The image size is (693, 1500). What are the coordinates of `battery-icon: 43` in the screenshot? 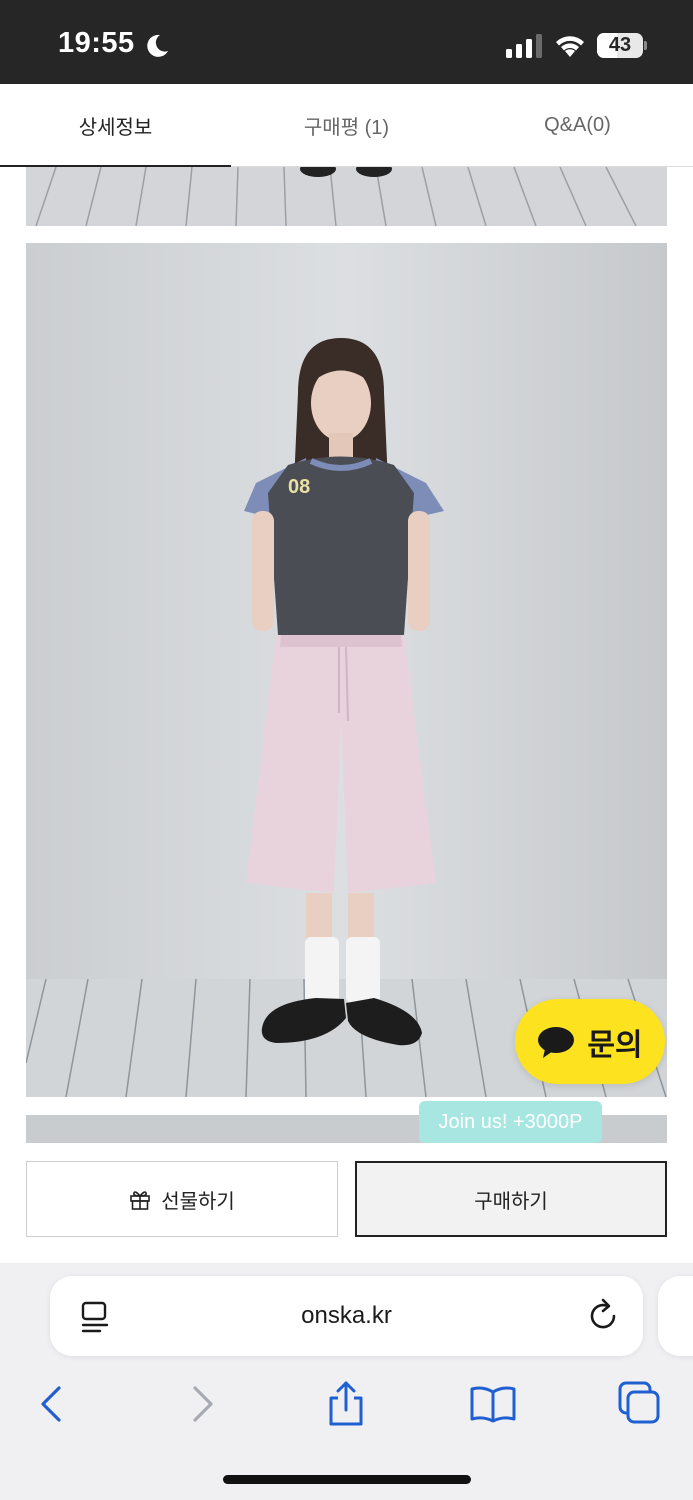 It's located at (622, 45).